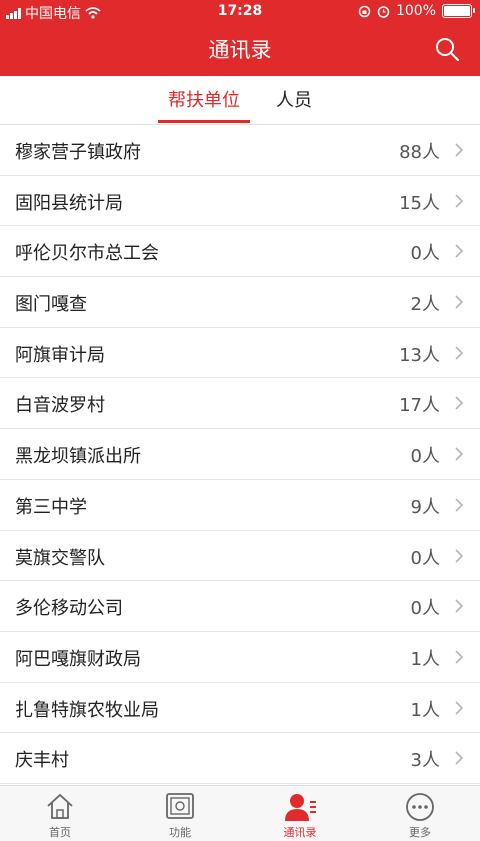 The height and width of the screenshot is (841, 480). What do you see at coordinates (364, 11) in the screenshot?
I see `rotation-lock-icon` at bounding box center [364, 11].